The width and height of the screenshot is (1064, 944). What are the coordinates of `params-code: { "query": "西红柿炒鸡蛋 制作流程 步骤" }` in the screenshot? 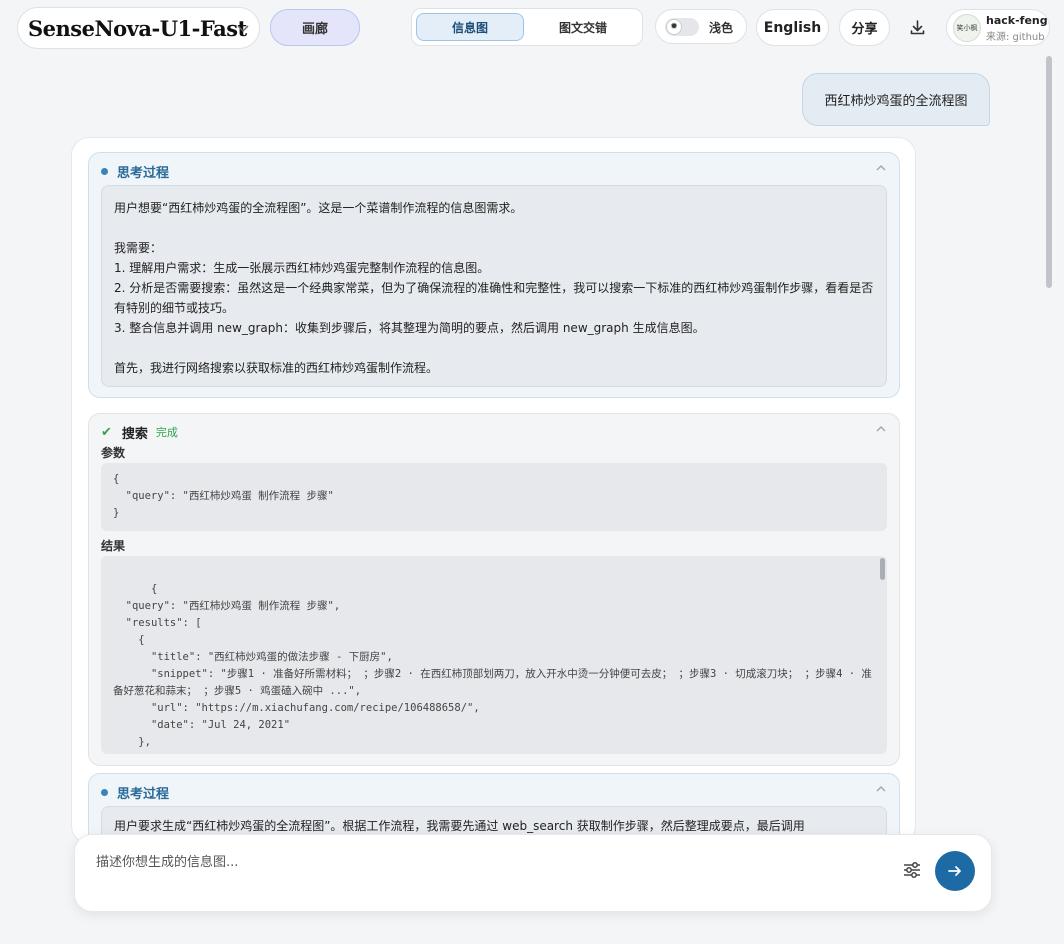 It's located at (494, 497).